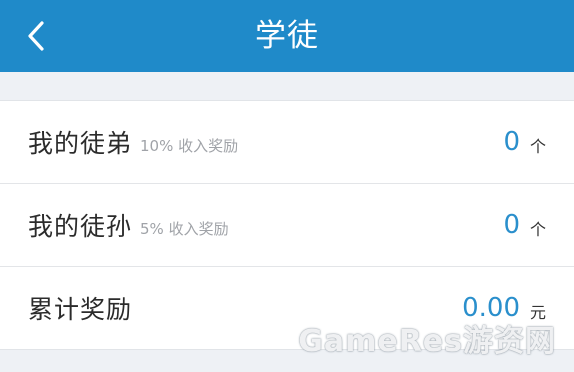 The width and height of the screenshot is (574, 372). Describe the element at coordinates (189, 145) in the screenshot. I see `row-subtitle: 10% 收入奖励` at that location.